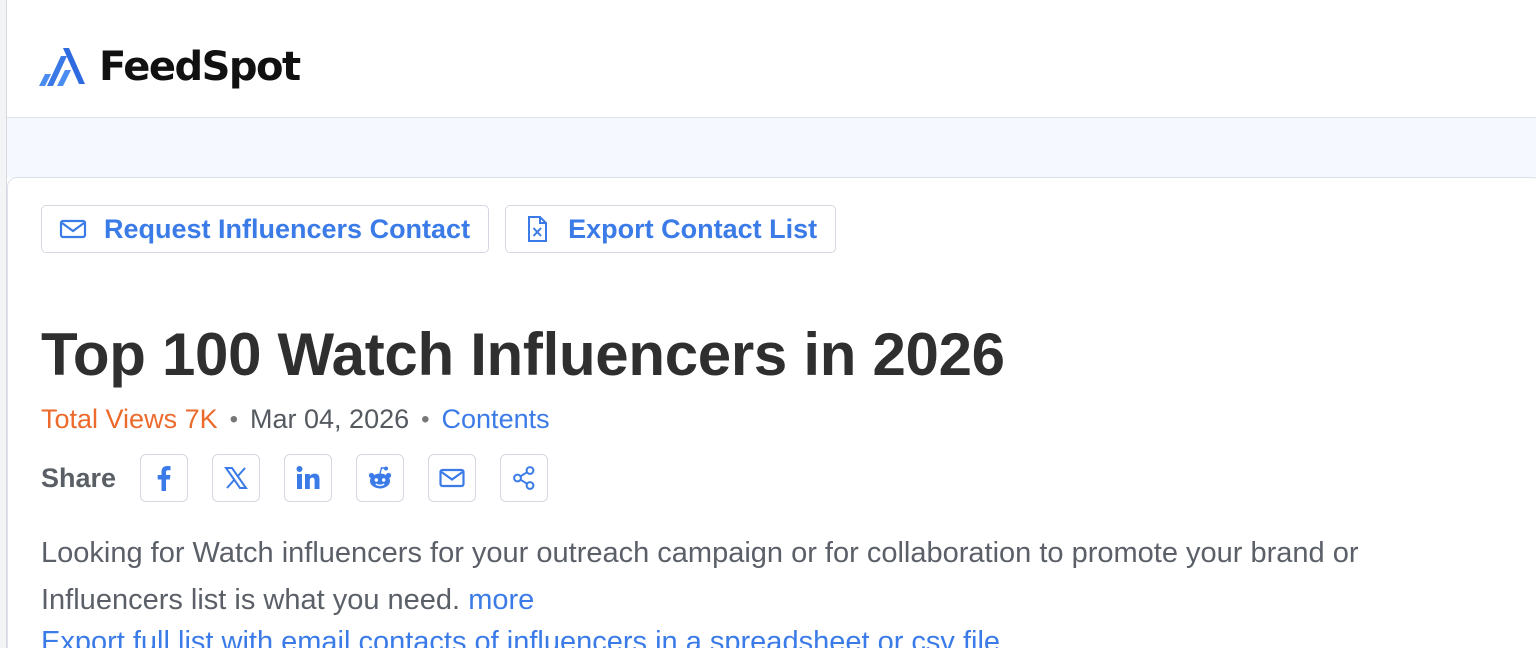  I want to click on request-influencers-contact-button: Request Influencers Contact, so click(265, 229).